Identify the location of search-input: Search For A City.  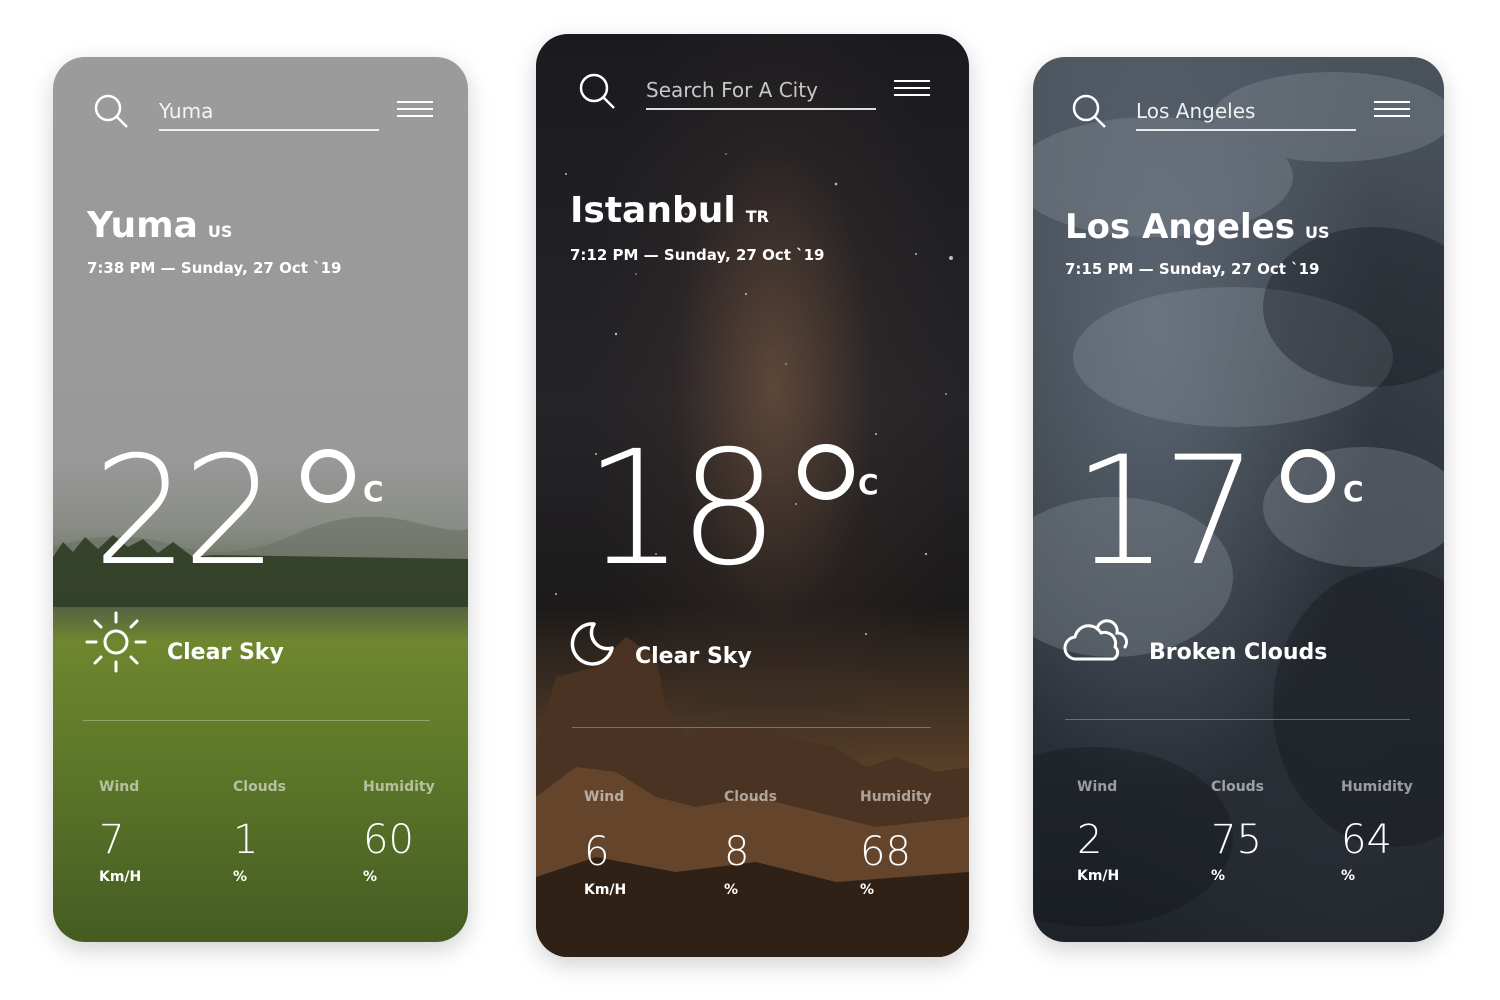
(732, 90).